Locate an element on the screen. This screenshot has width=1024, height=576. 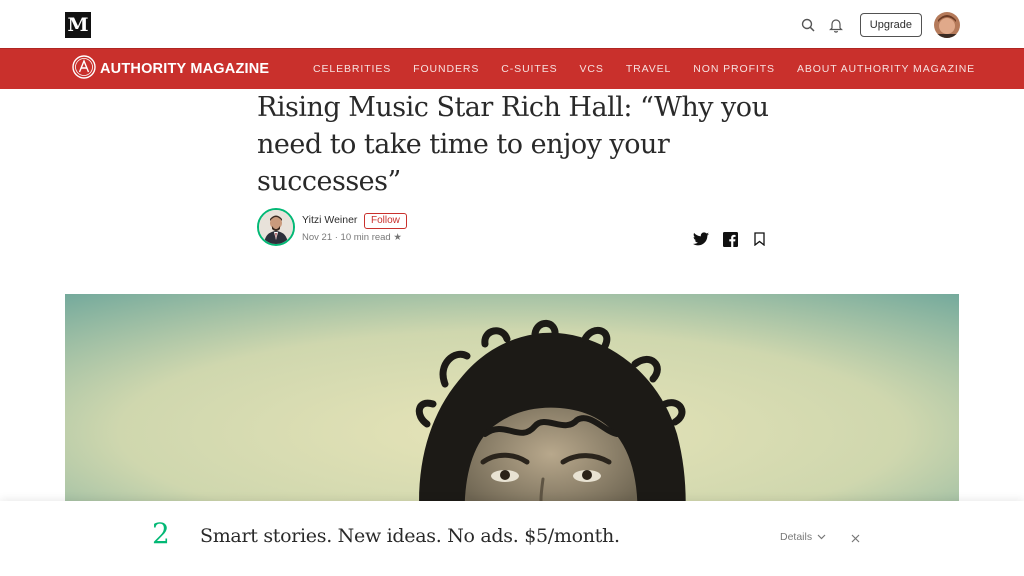
nav-about: ABOUT AUTHORITY MAGAZINE is located at coordinates (886, 69).